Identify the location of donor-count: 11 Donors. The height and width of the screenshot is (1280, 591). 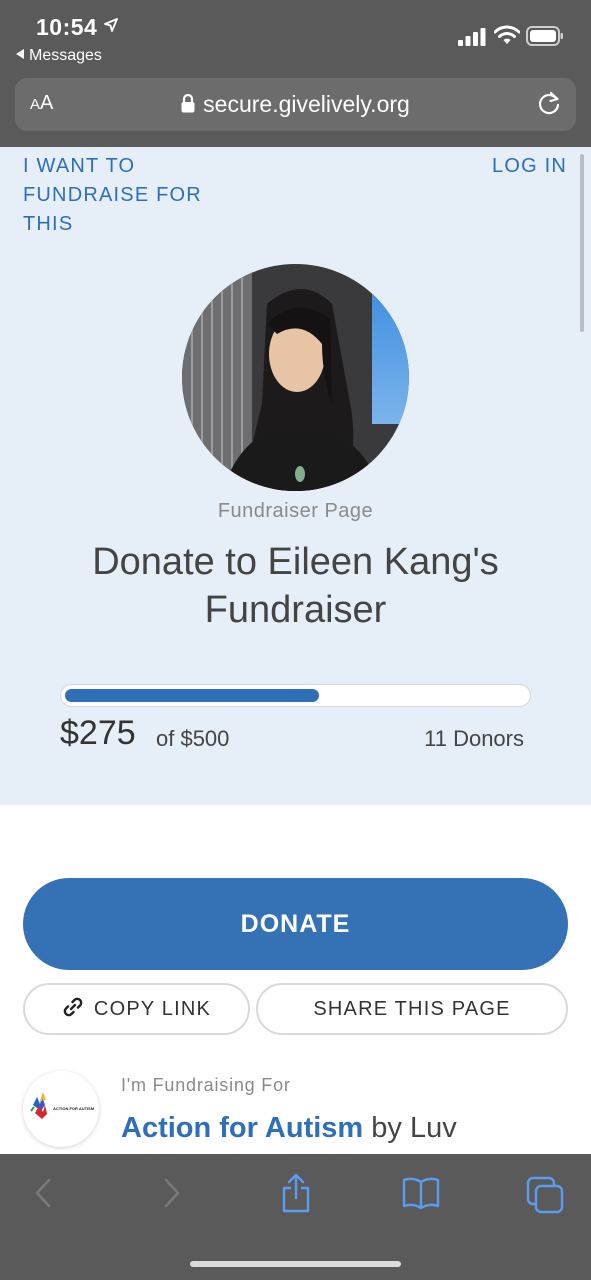
(474, 738).